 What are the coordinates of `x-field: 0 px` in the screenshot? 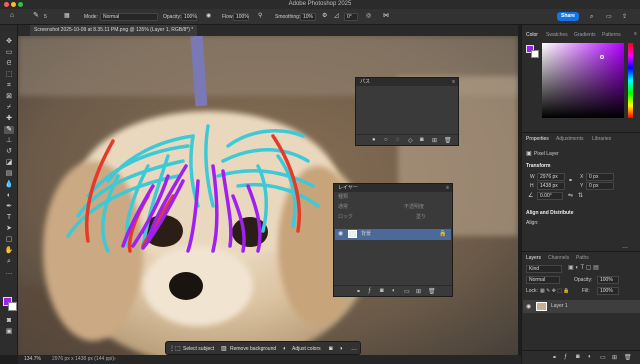 It's located at (600, 177).